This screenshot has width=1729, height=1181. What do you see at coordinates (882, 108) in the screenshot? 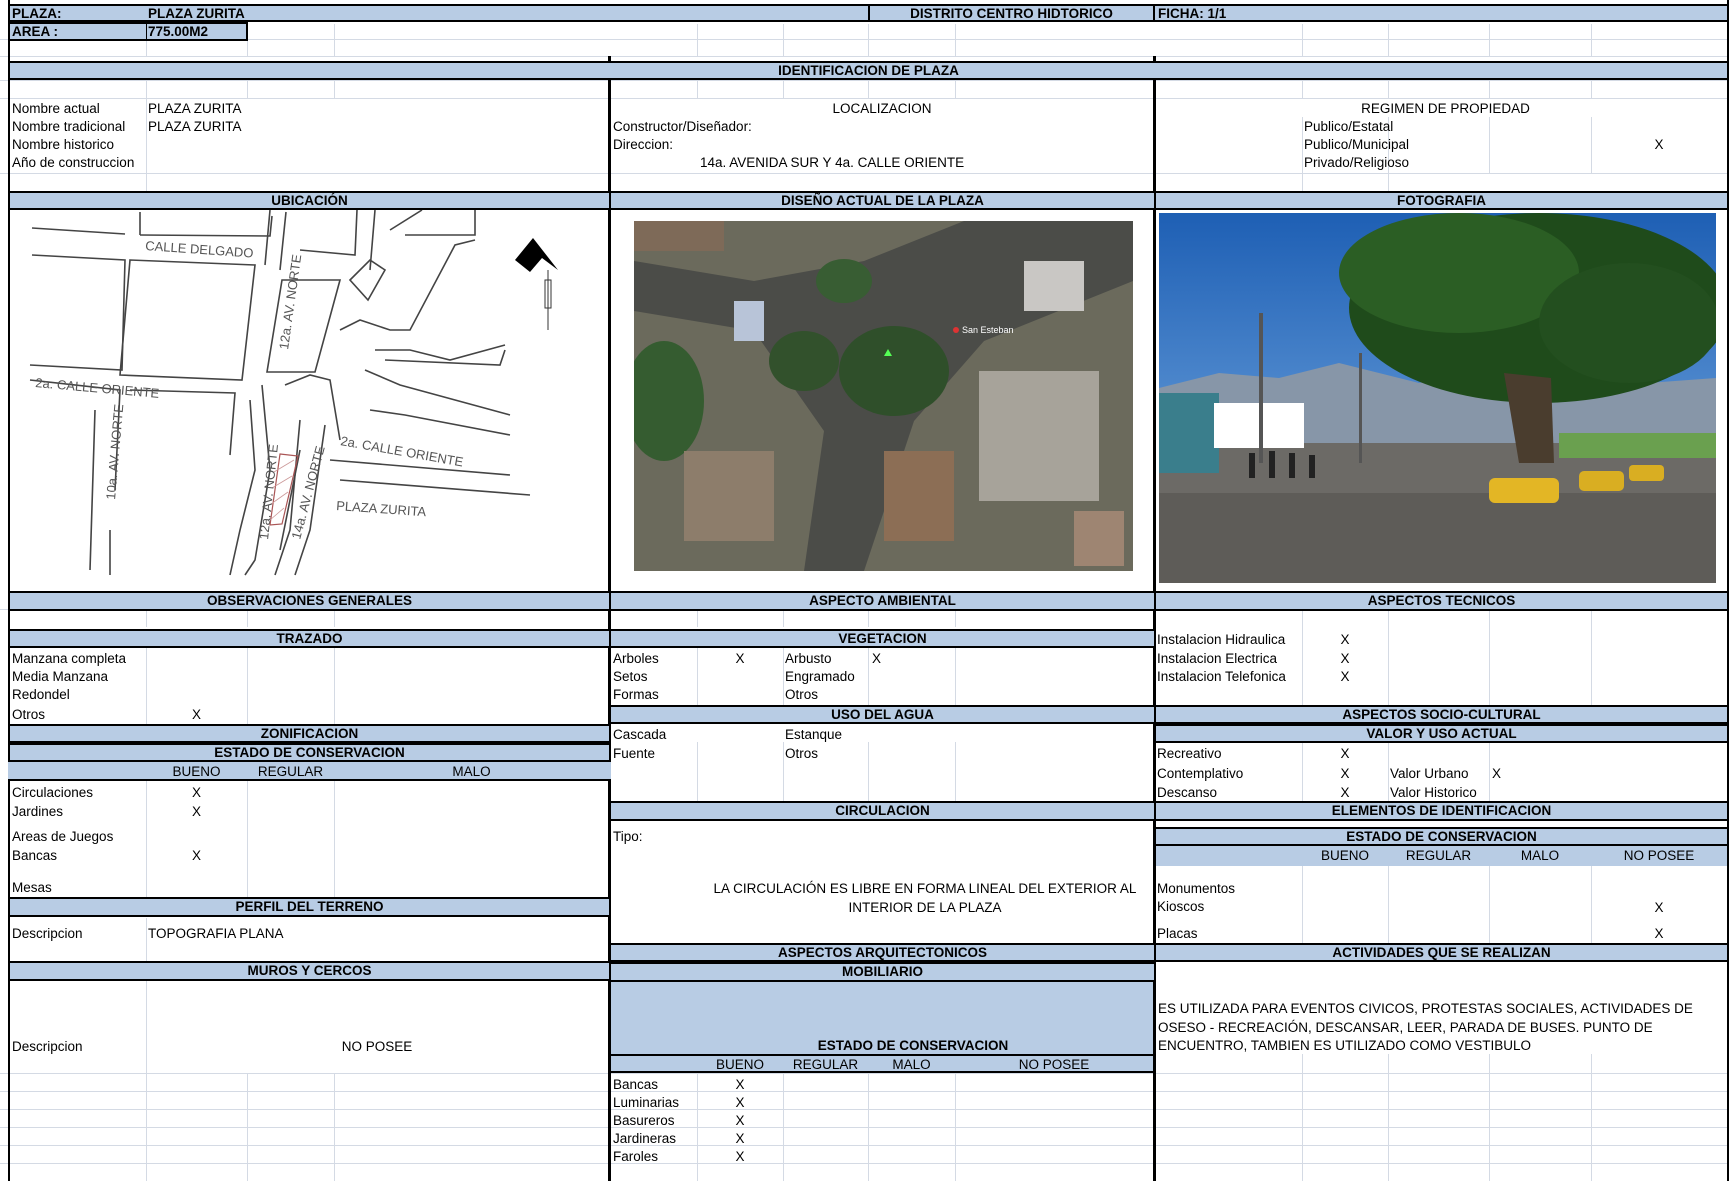
I see `localizacion-title: LOCALIZACION` at bounding box center [882, 108].